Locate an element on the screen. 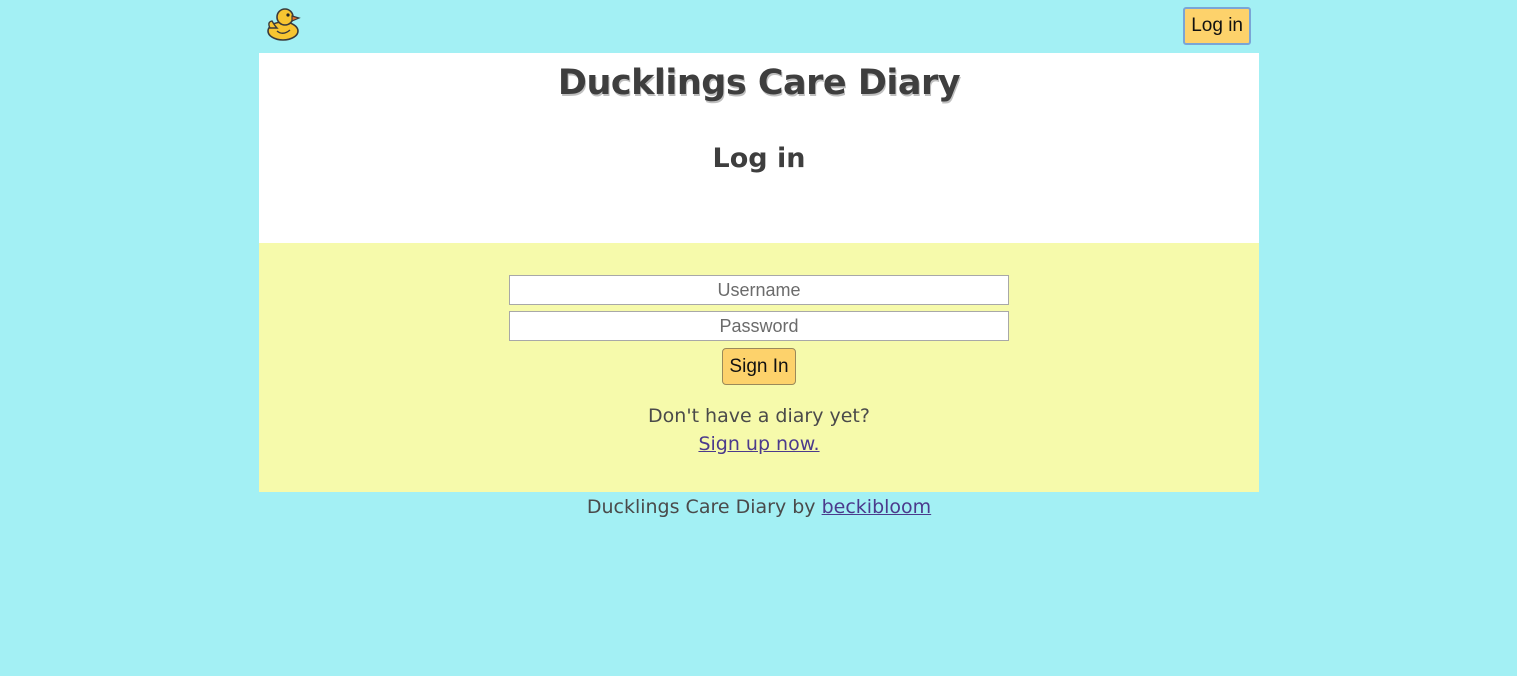 This screenshot has height=676, width=1517. footer: Ducklings Care Diary by beckibloom is located at coordinates (759, 505).